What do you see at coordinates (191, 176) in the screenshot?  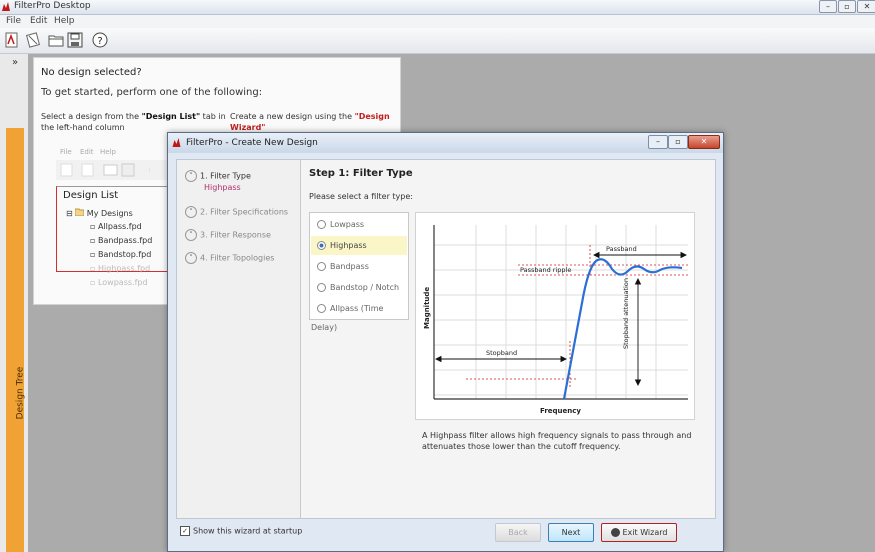 I see `chevron-up-icon: ˄` at bounding box center [191, 176].